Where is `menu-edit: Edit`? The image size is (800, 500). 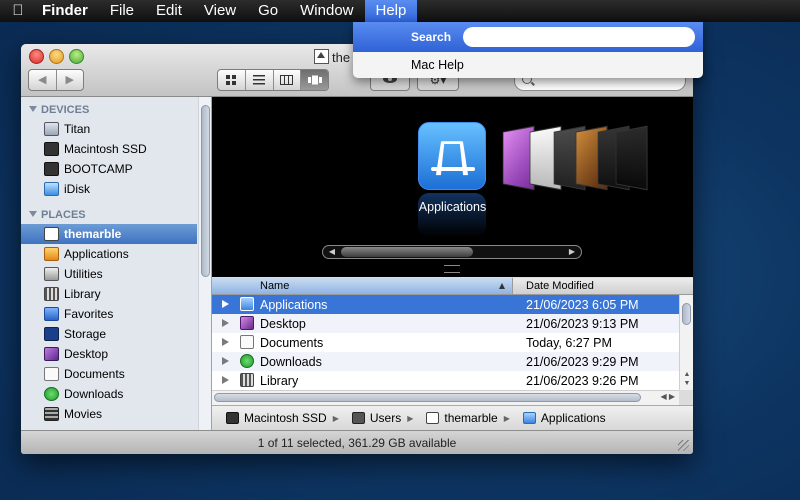 menu-edit: Edit is located at coordinates (169, 11).